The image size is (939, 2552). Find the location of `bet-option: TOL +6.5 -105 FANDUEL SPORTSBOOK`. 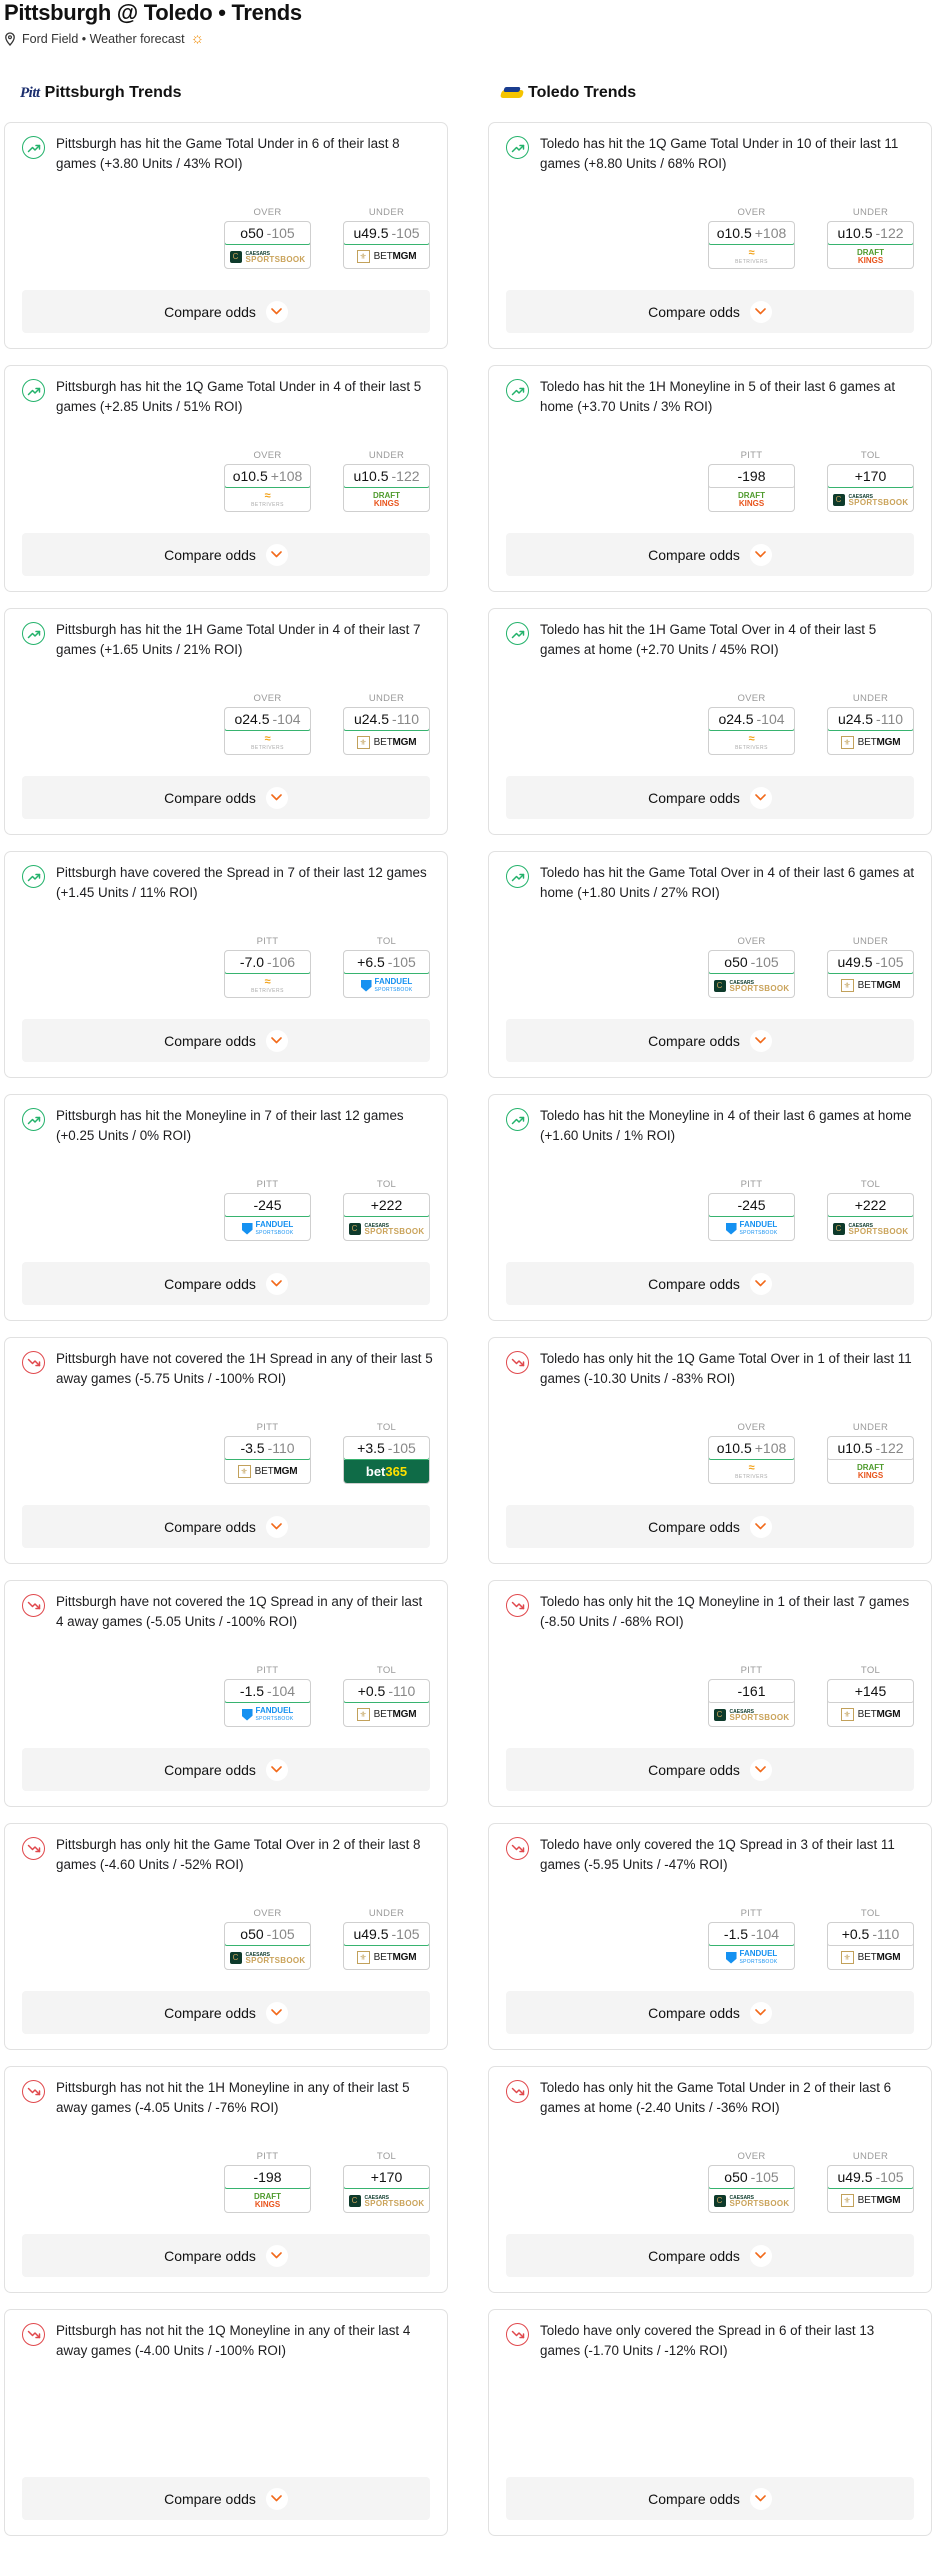

bet-option: TOL +6.5 -105 FANDUEL SPORTSBOOK is located at coordinates (386, 967).